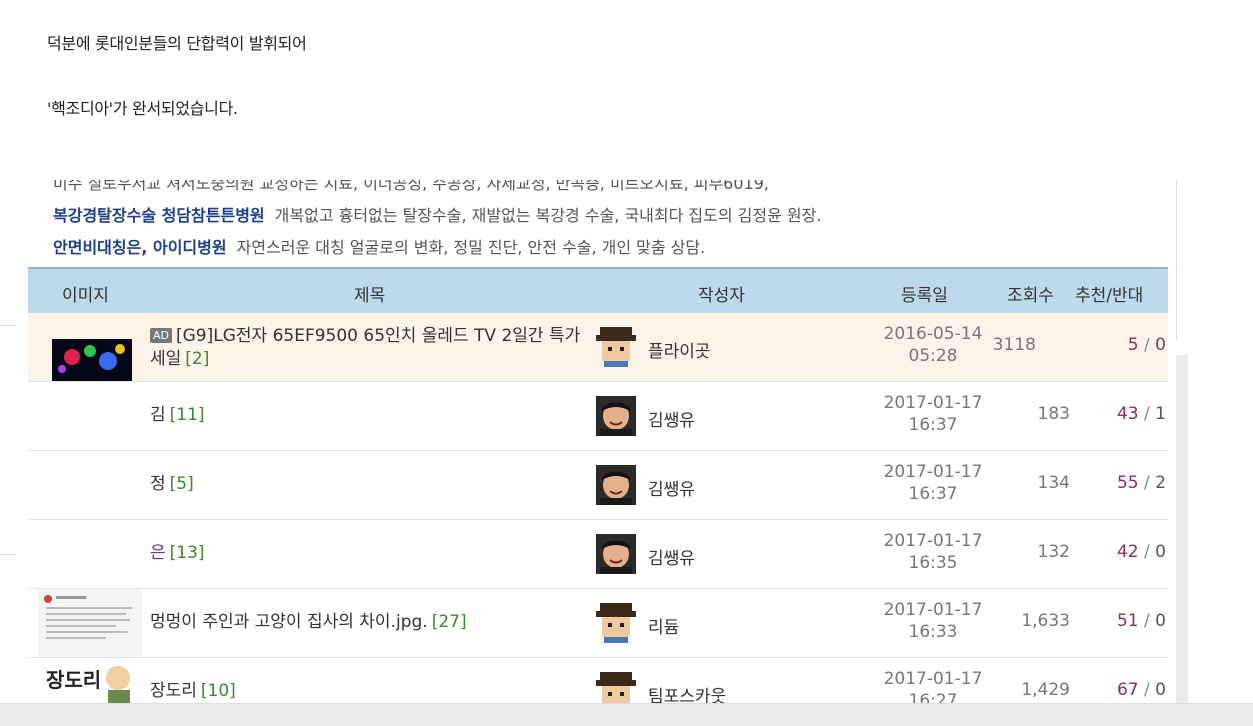 The image size is (1253, 726). Describe the element at coordinates (1053, 414) in the screenshot. I see `view-count: 183` at that location.